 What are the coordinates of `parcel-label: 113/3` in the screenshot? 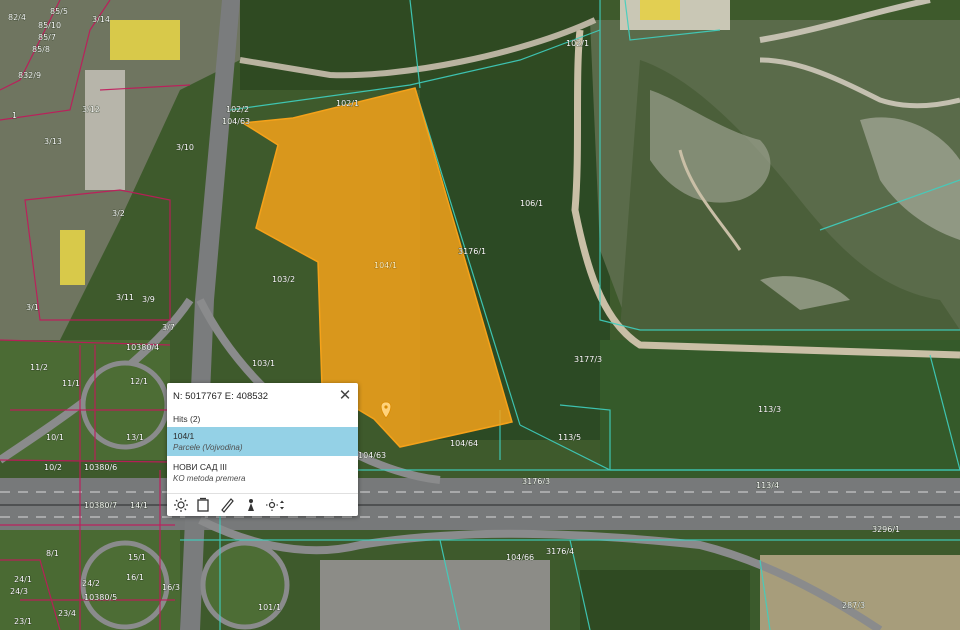 It's located at (769, 409).